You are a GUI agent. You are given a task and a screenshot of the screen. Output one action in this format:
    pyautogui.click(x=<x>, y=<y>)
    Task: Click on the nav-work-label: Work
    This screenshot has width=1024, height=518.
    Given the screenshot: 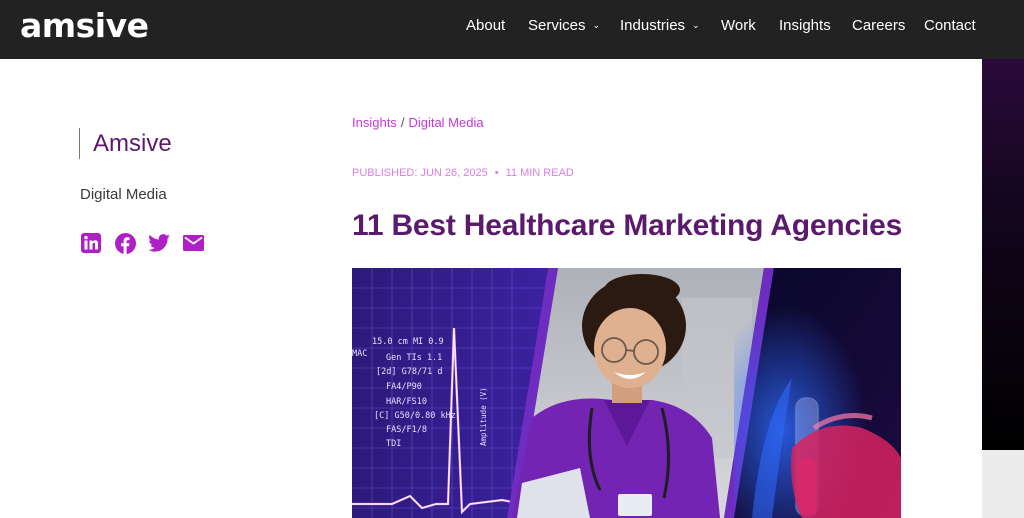 What is the action you would take?
    pyautogui.click(x=738, y=25)
    